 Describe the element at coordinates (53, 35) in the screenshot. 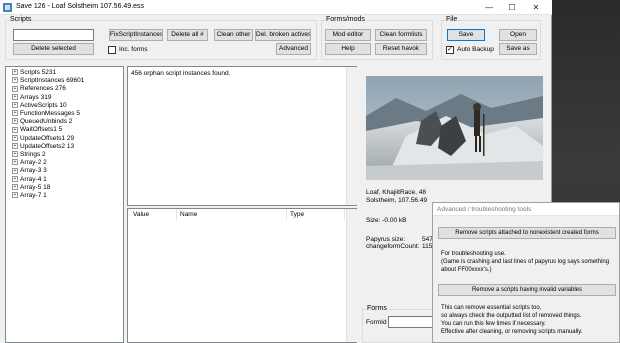

I see `script-search-input` at that location.